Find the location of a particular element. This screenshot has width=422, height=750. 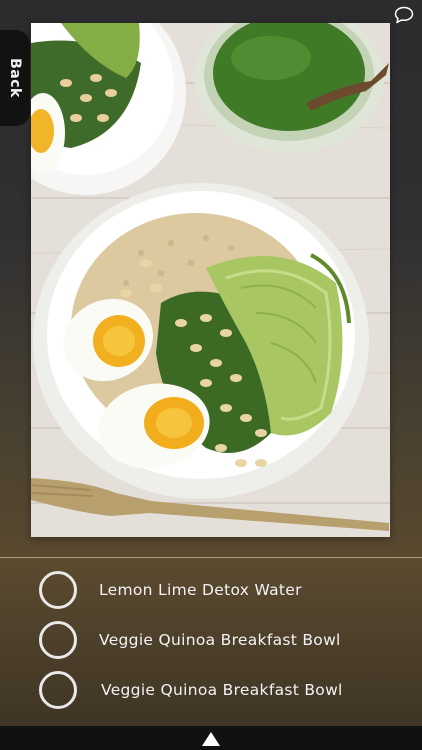

bottom-bar is located at coordinates (211, 738).